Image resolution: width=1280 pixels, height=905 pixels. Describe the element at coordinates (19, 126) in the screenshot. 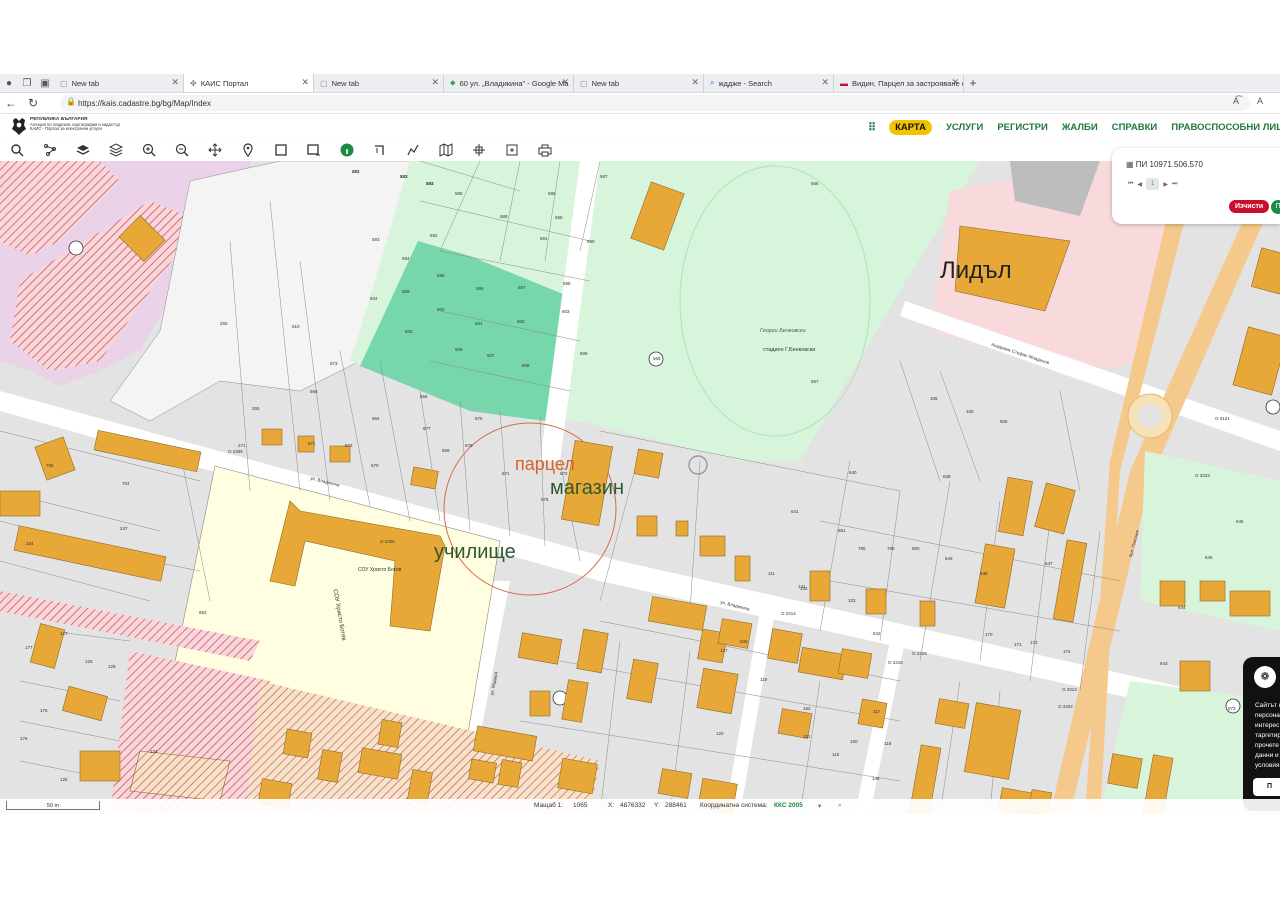

I see `coat-of-arms-icon` at that location.